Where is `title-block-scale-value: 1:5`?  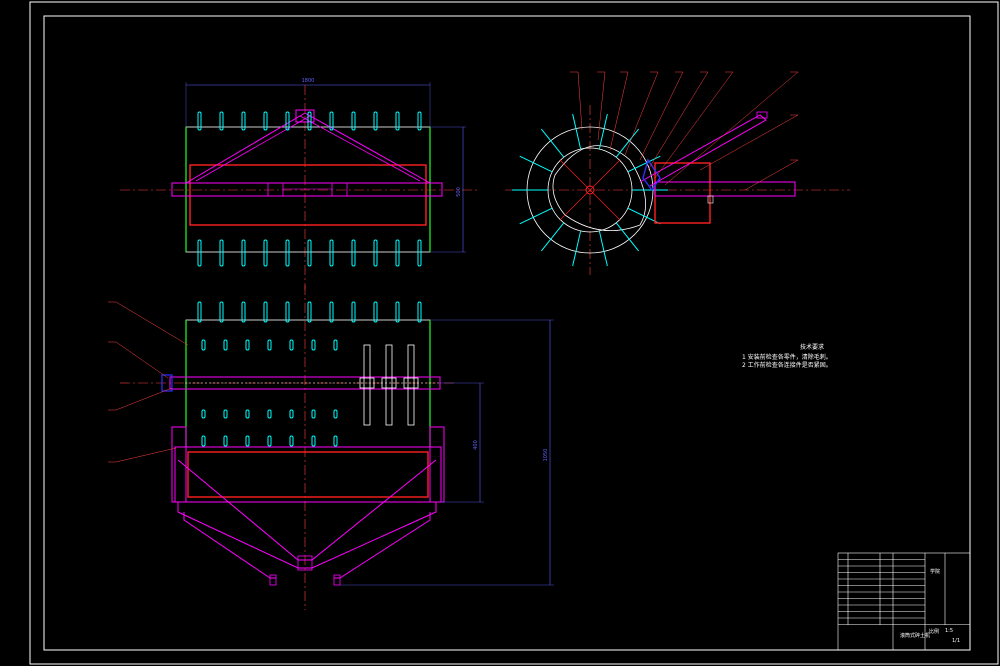 title-block-scale-value: 1:5 is located at coordinates (949, 631).